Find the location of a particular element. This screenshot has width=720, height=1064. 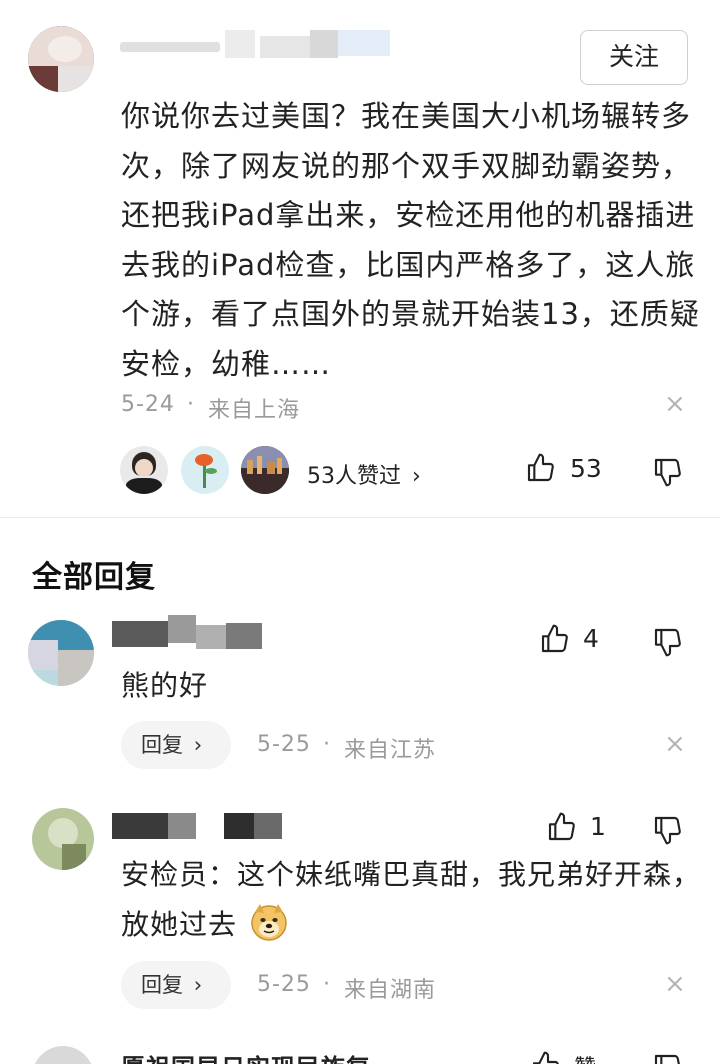

main-comment-date: 5-24 is located at coordinates (148, 404).